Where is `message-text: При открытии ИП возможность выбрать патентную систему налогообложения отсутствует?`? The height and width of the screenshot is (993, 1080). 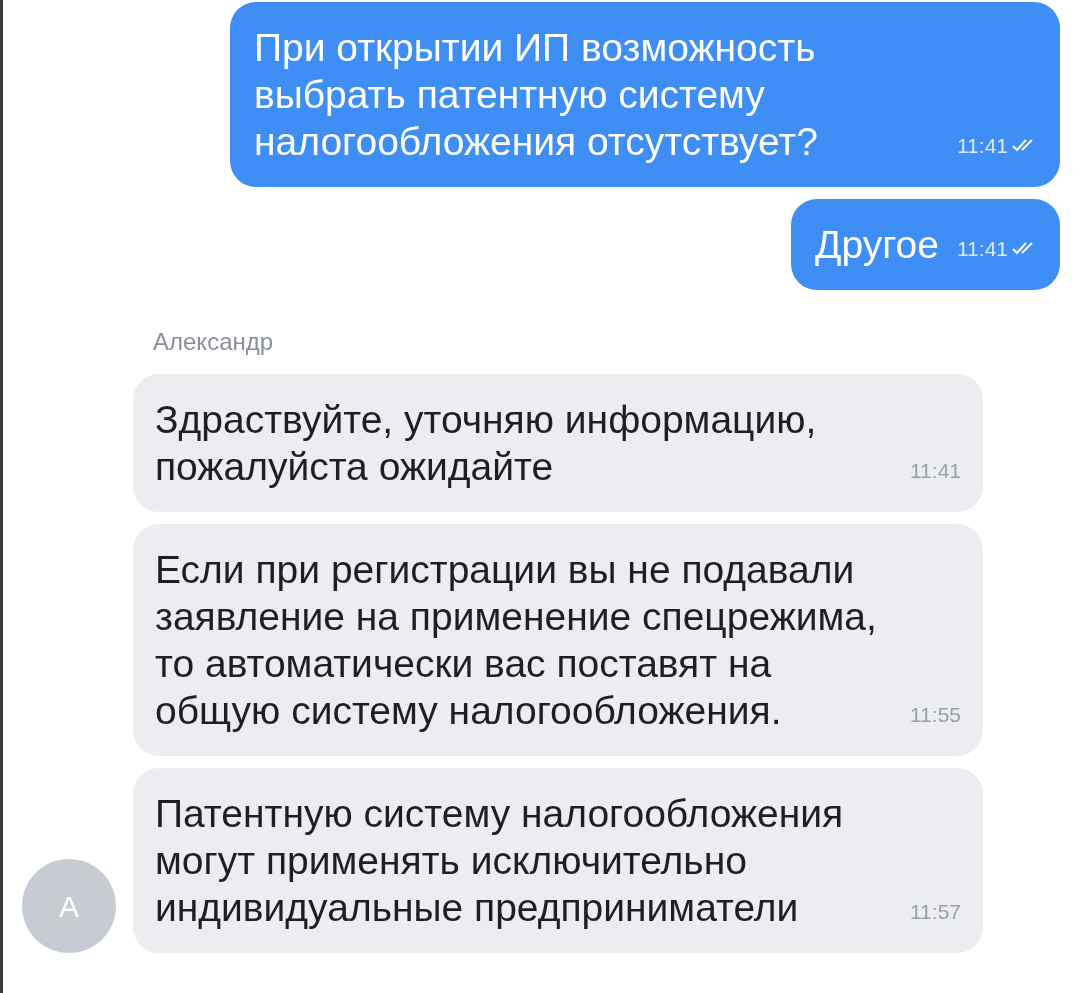
message-text: При открытии ИП возможность выбрать патентную систему налогообложения отсутствует? is located at coordinates (536, 95).